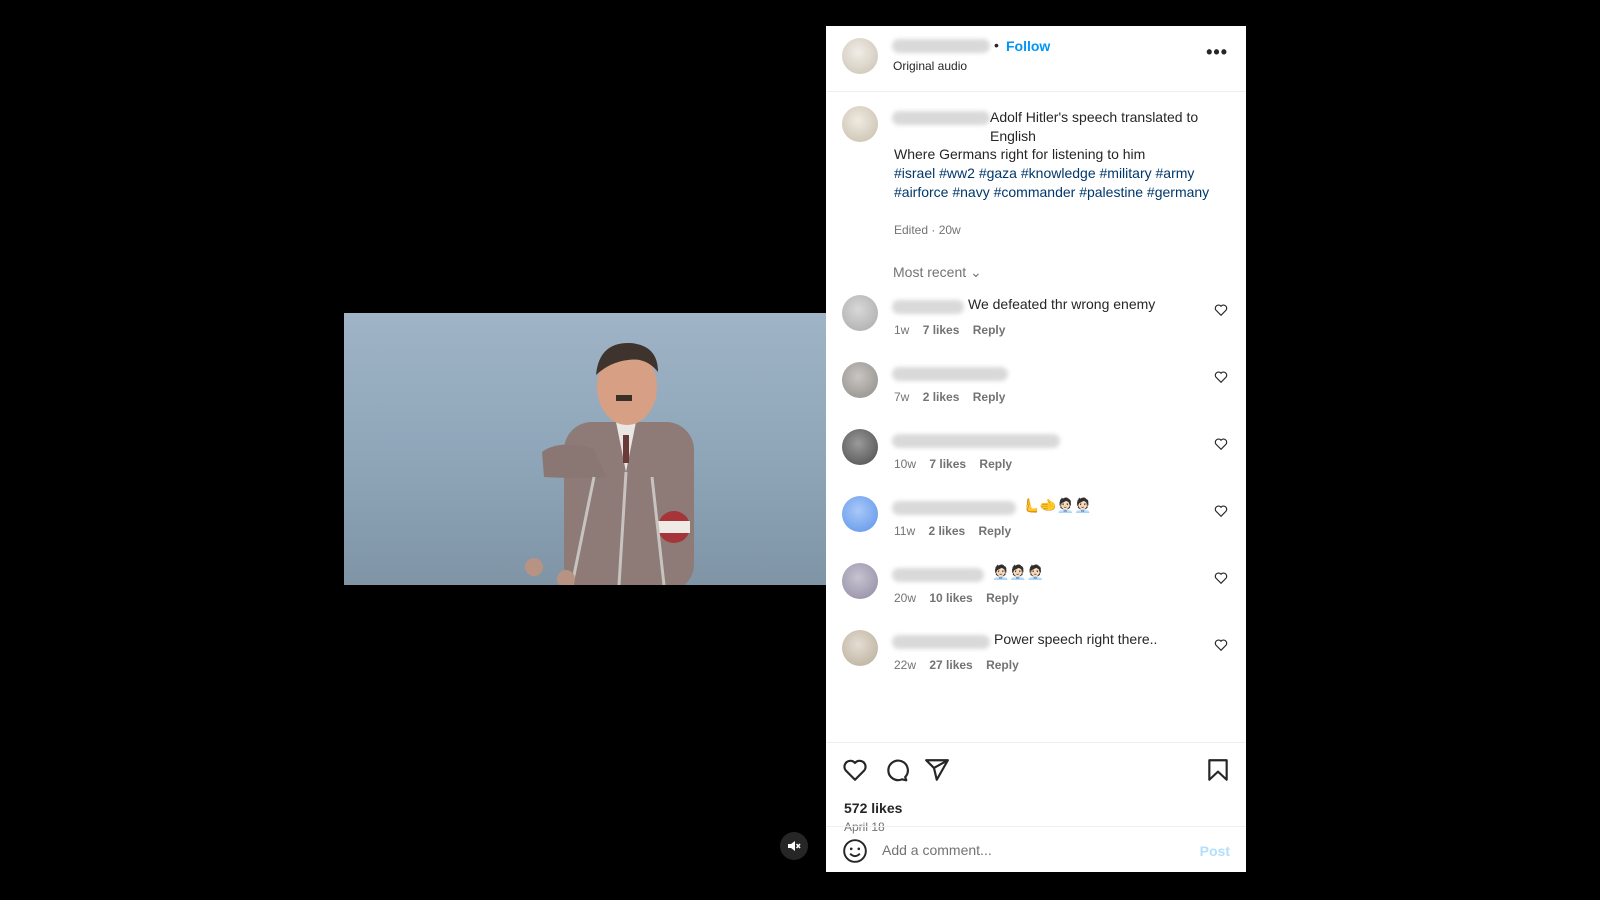 The height and width of the screenshot is (900, 1600). I want to click on post-likes-count: 572 likes, so click(873, 808).